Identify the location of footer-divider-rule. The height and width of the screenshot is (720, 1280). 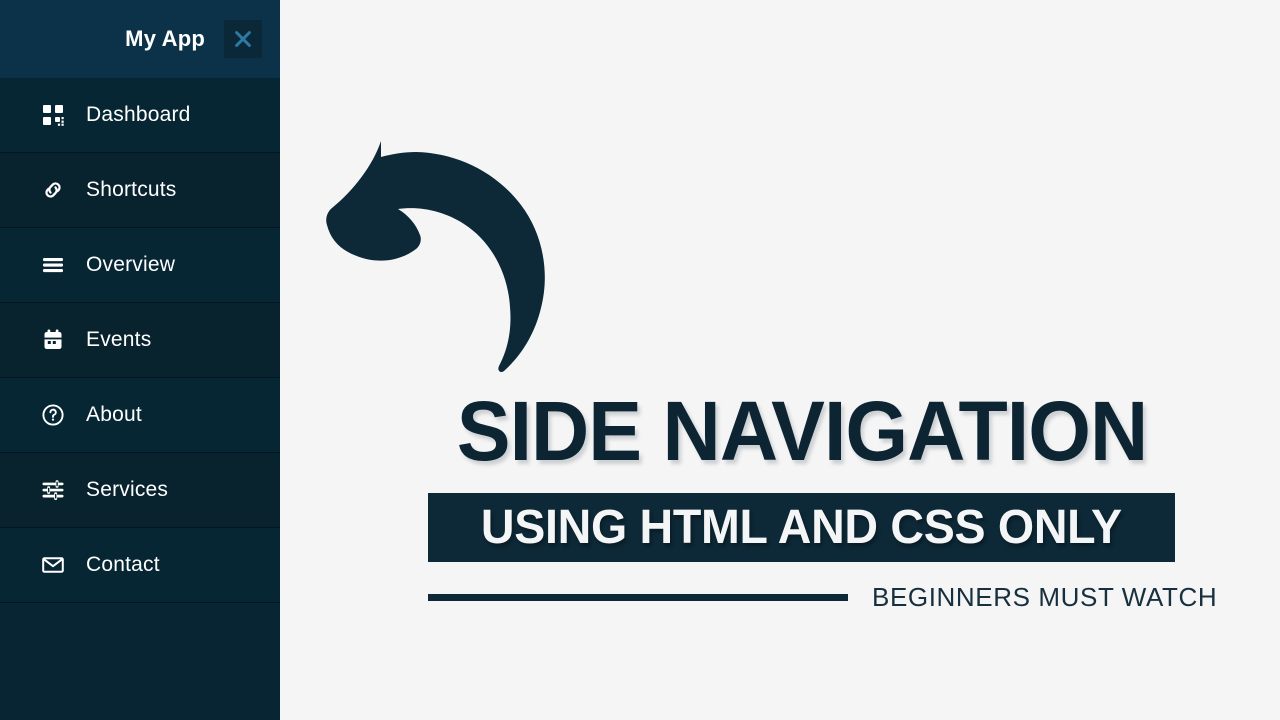
(638, 597).